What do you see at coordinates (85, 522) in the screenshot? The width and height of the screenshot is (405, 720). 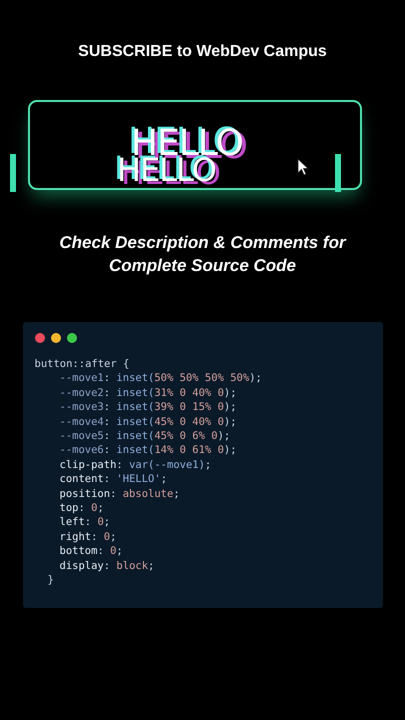 I see `code-line: left: 0;` at bounding box center [85, 522].